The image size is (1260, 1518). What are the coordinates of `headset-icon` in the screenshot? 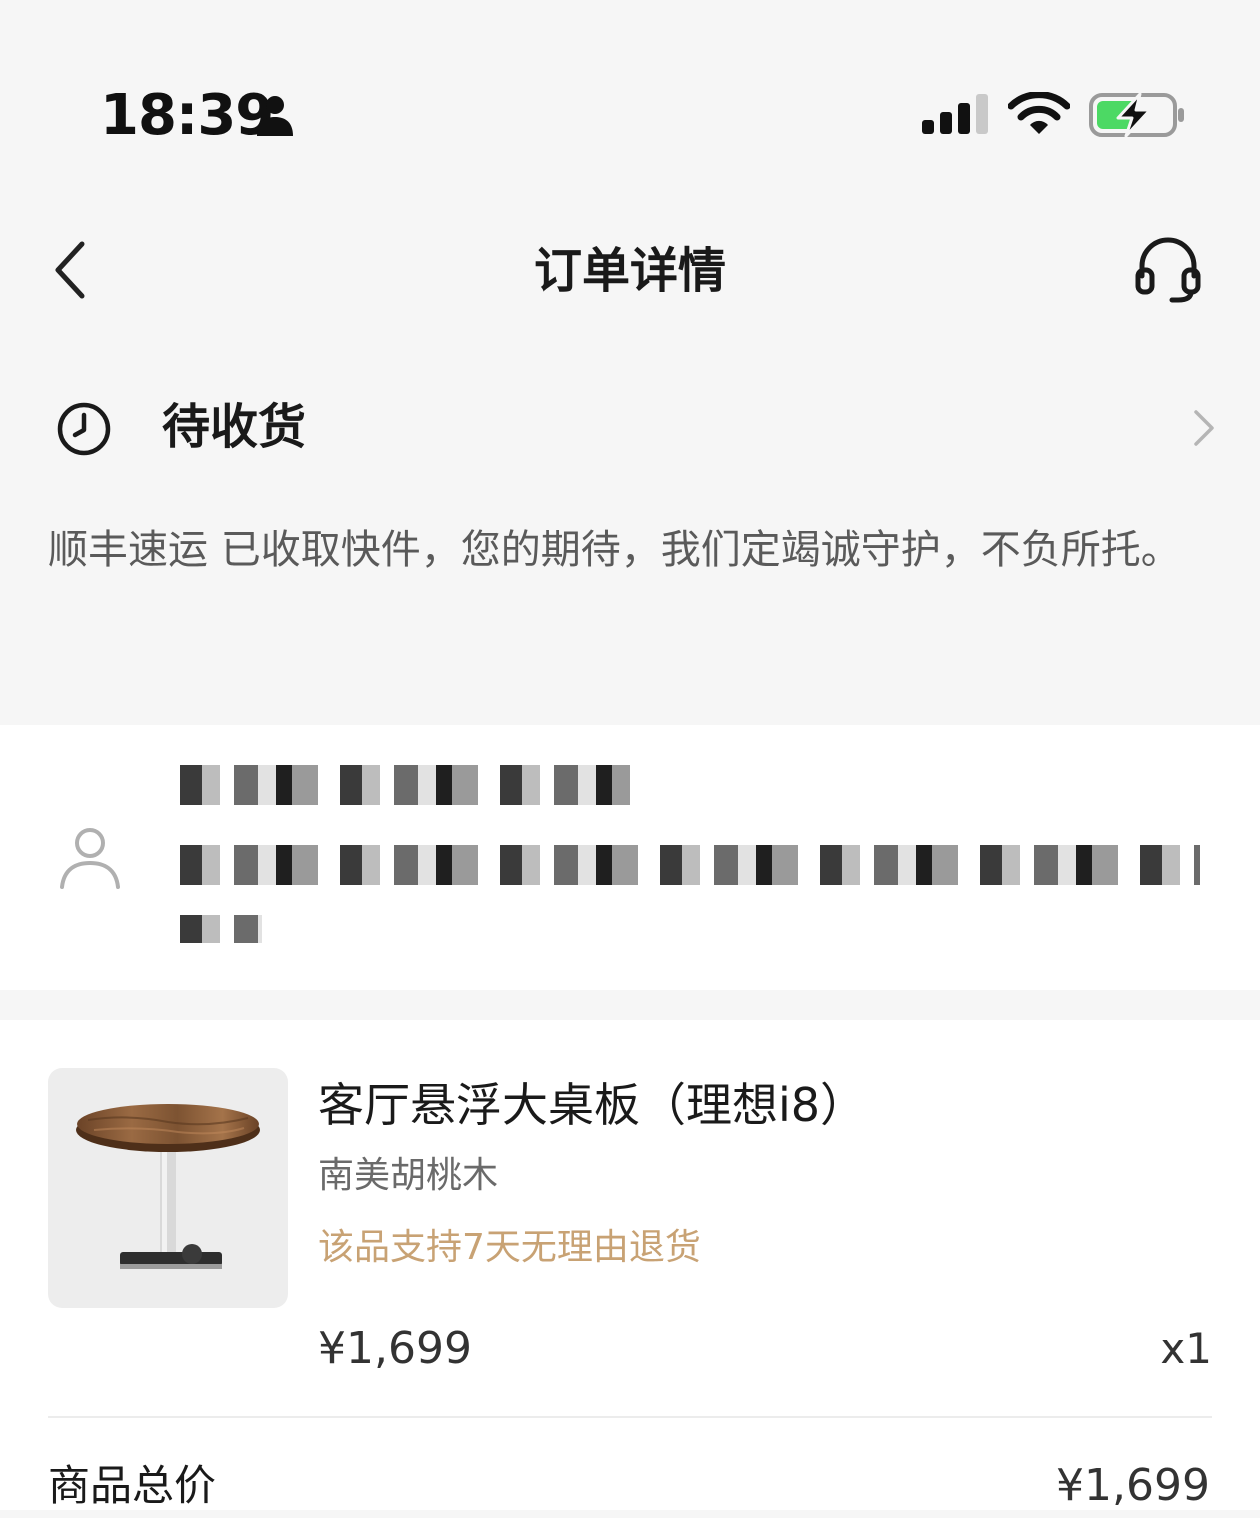 It's located at (1168, 270).